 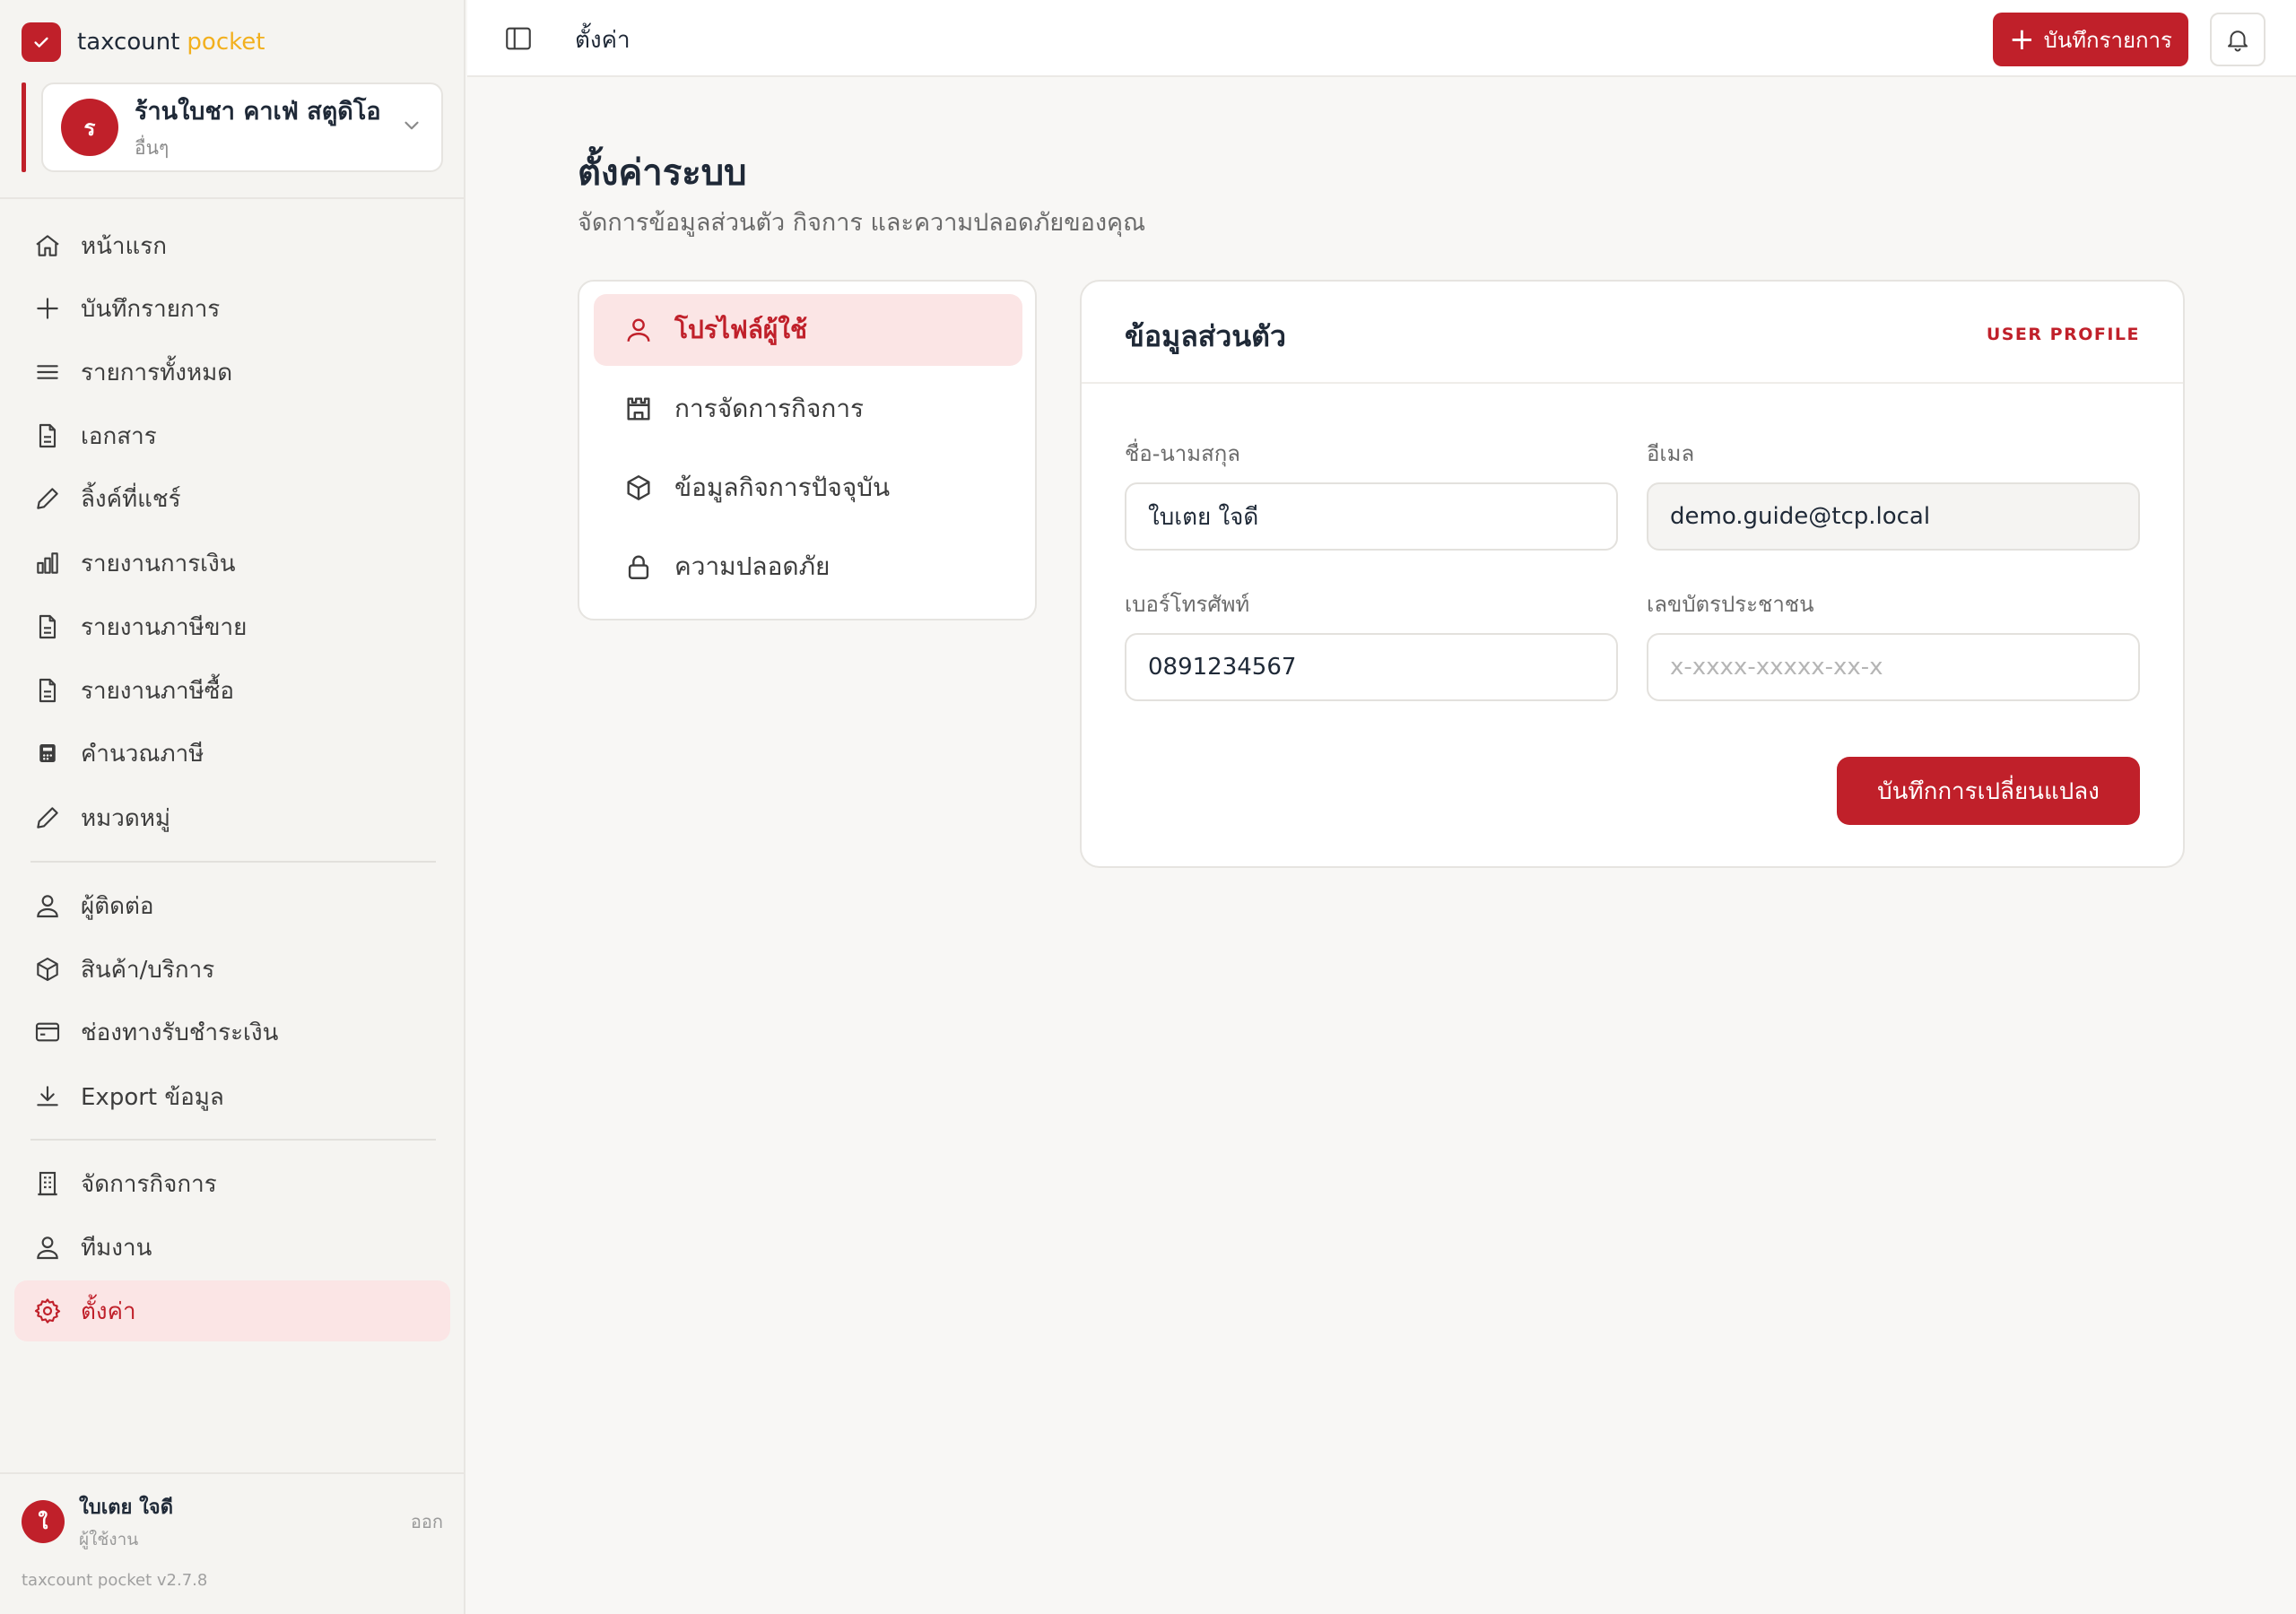 I want to click on lock-icon, so click(x=638, y=567).